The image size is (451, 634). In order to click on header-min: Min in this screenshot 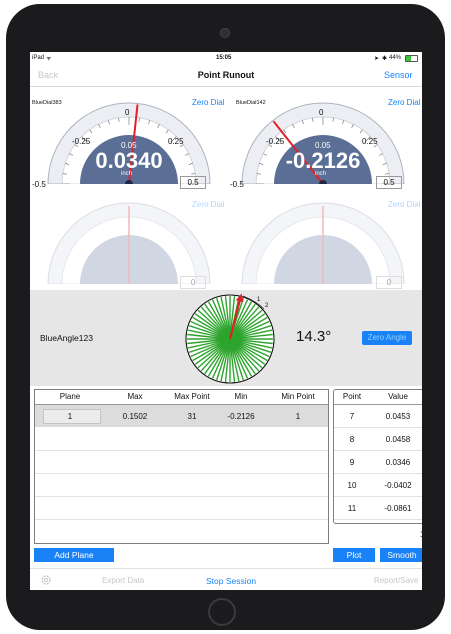, I will do `click(241, 396)`.